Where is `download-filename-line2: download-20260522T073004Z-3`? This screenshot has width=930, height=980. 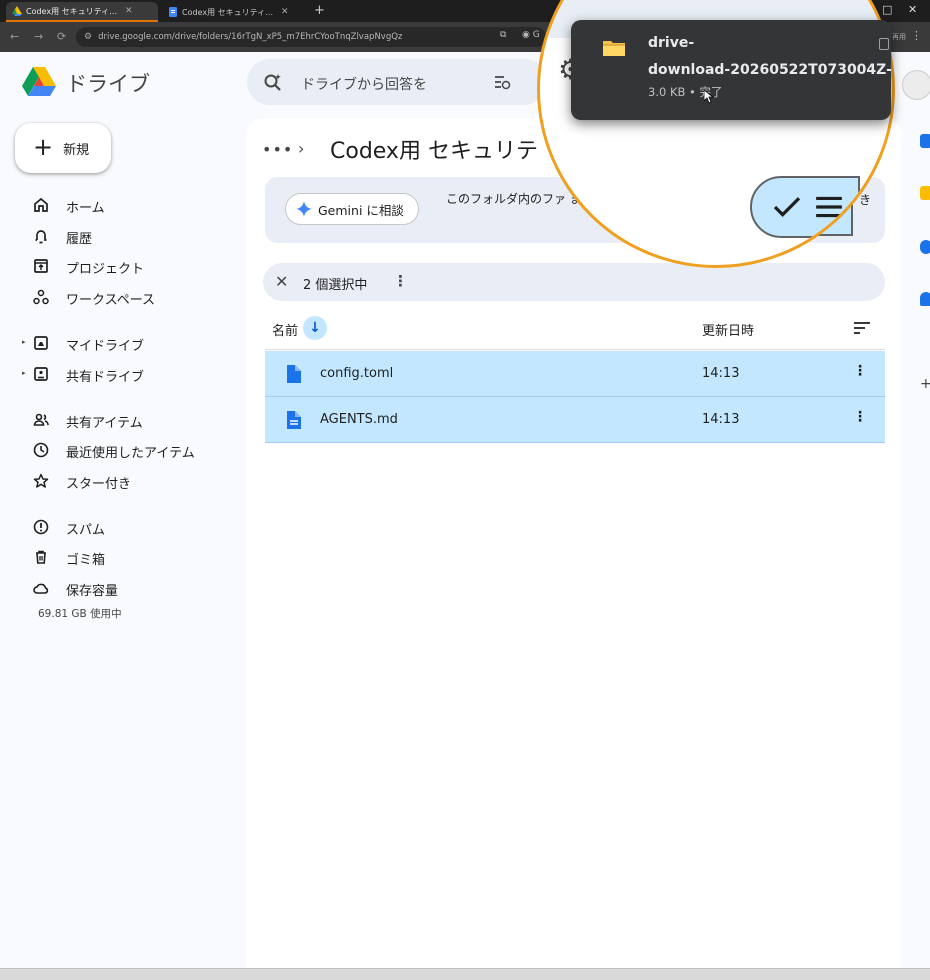 download-filename-line2: download-20260522T073004Z-3 is located at coordinates (770, 70).